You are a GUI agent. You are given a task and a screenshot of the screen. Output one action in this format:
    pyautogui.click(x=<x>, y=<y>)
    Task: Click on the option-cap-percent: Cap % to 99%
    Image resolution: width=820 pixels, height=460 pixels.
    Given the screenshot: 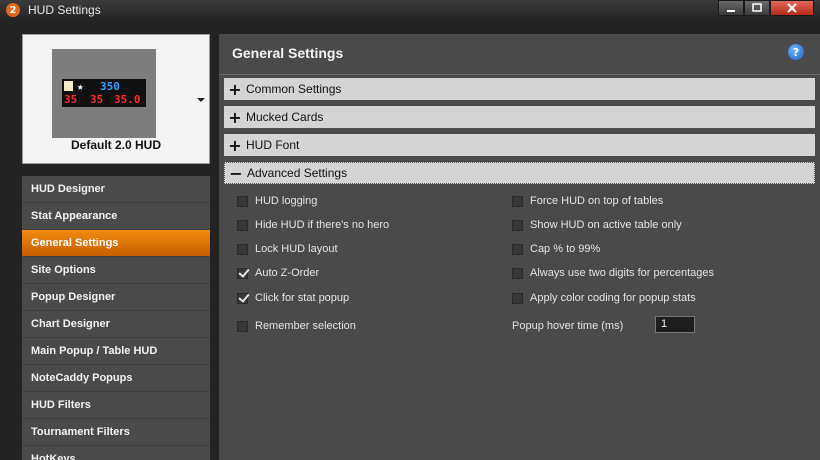 What is the action you would take?
    pyautogui.click(x=556, y=249)
    